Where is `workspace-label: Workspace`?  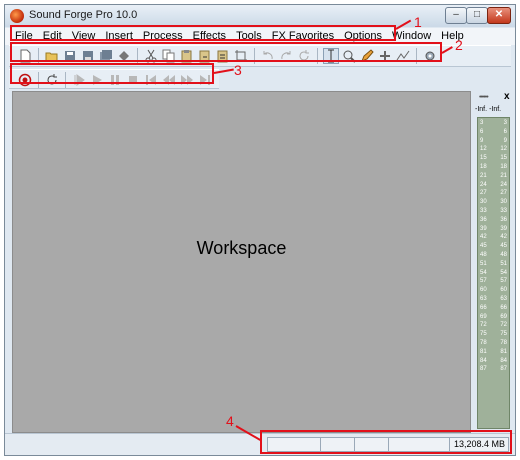 workspace-label: Workspace is located at coordinates (241, 248).